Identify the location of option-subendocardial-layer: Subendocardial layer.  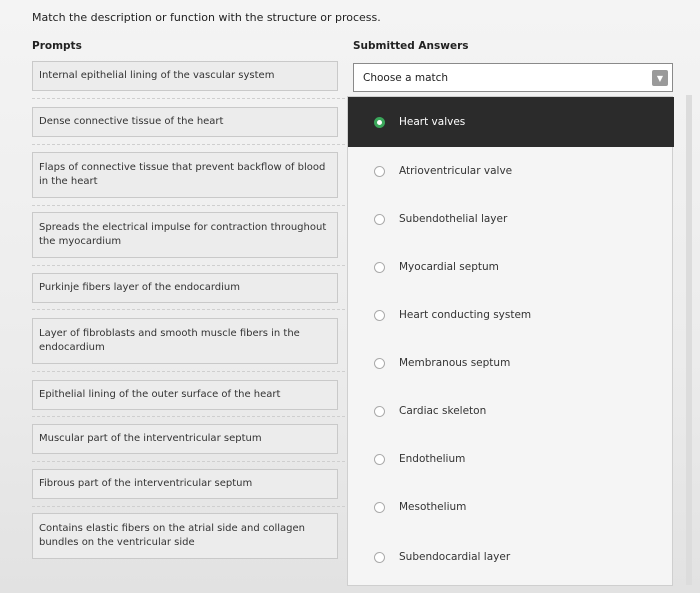
(511, 557).